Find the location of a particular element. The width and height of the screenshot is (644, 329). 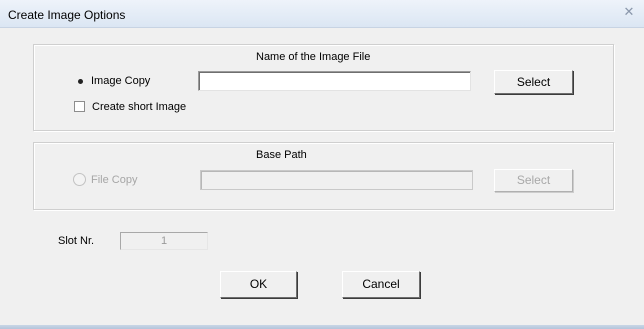

base-path-select-button: Select is located at coordinates (533, 180).